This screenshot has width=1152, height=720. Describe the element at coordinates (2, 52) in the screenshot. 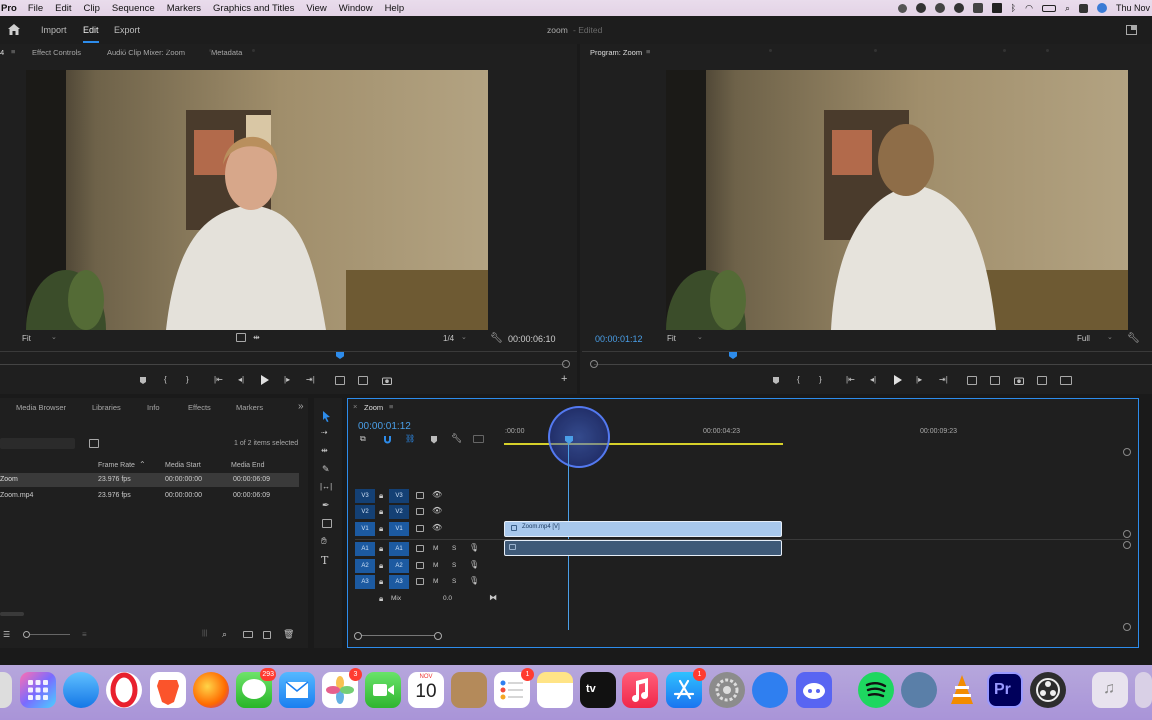

I see `source-tab-prefix: 4` at that location.